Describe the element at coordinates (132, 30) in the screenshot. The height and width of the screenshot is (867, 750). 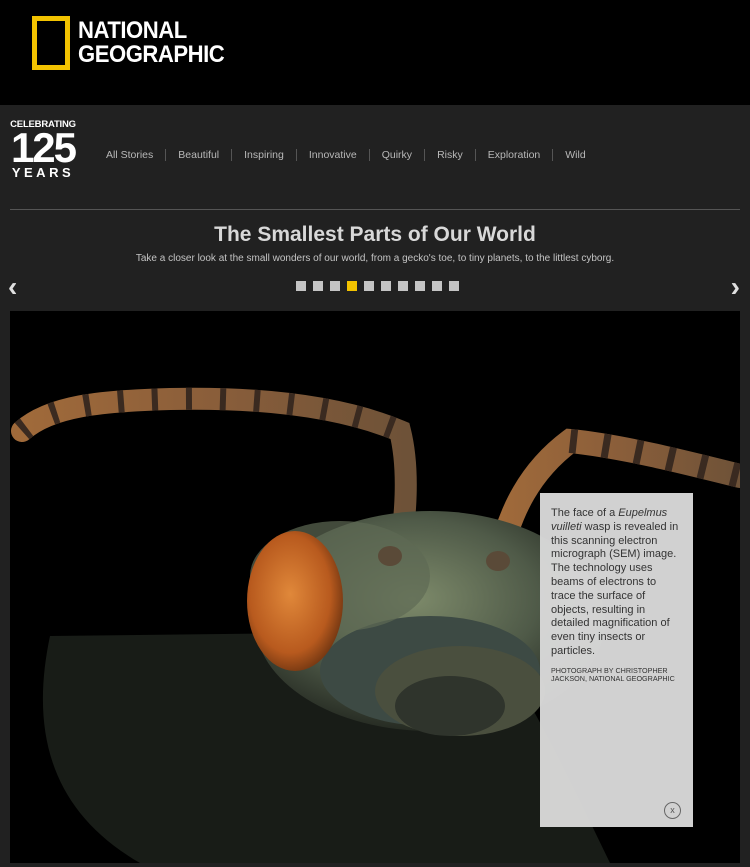
I see `logo-line-1: NATIONAL` at that location.